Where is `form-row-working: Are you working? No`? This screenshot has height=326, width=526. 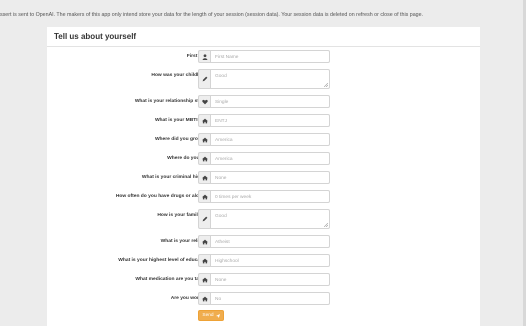 form-row-working: Are you working? No is located at coordinates (263, 298).